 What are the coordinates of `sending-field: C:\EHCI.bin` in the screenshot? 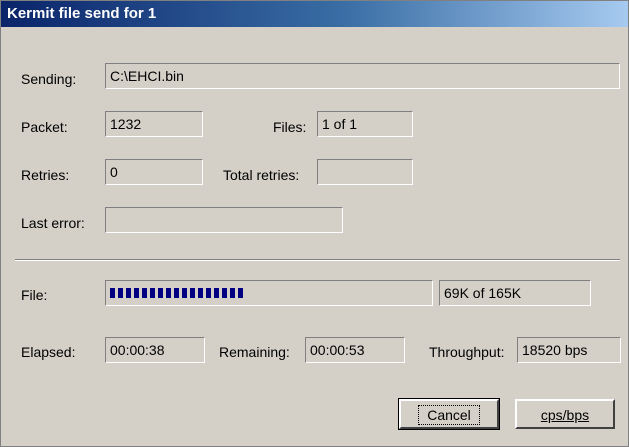 It's located at (362, 76).